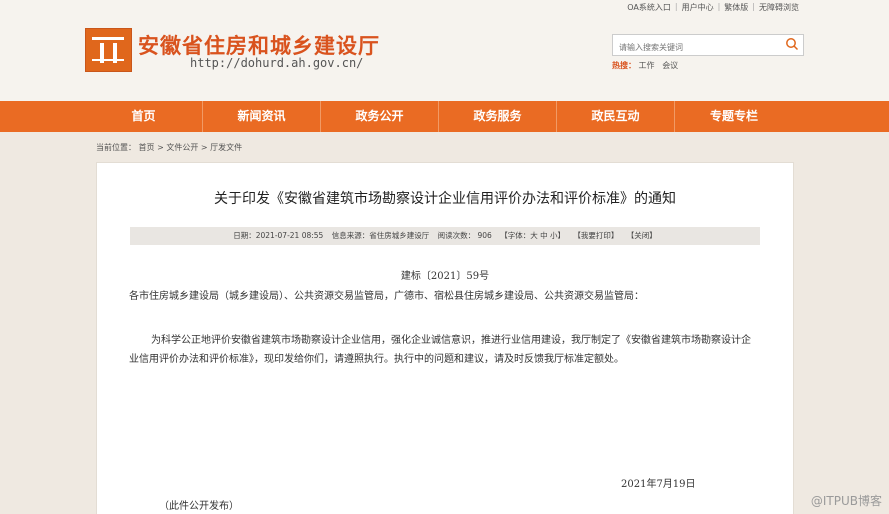  What do you see at coordinates (199, 506) in the screenshot?
I see `publish-note: （此件公开发布）` at bounding box center [199, 506].